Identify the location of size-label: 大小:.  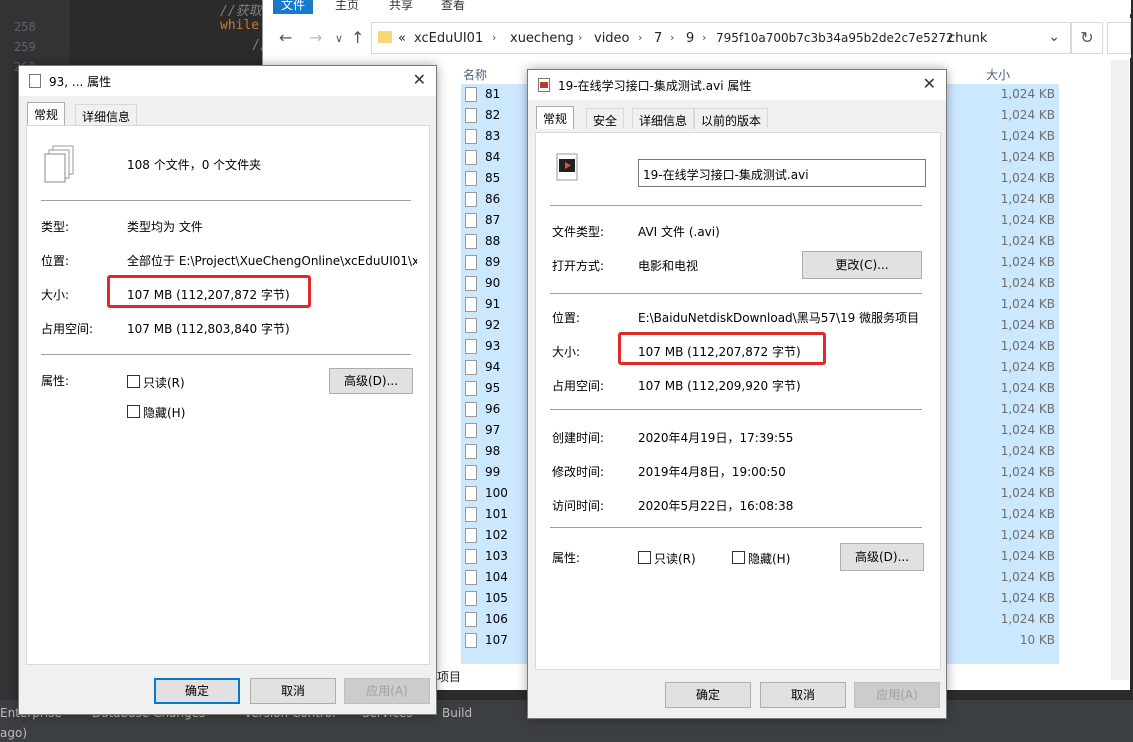
(55, 295).